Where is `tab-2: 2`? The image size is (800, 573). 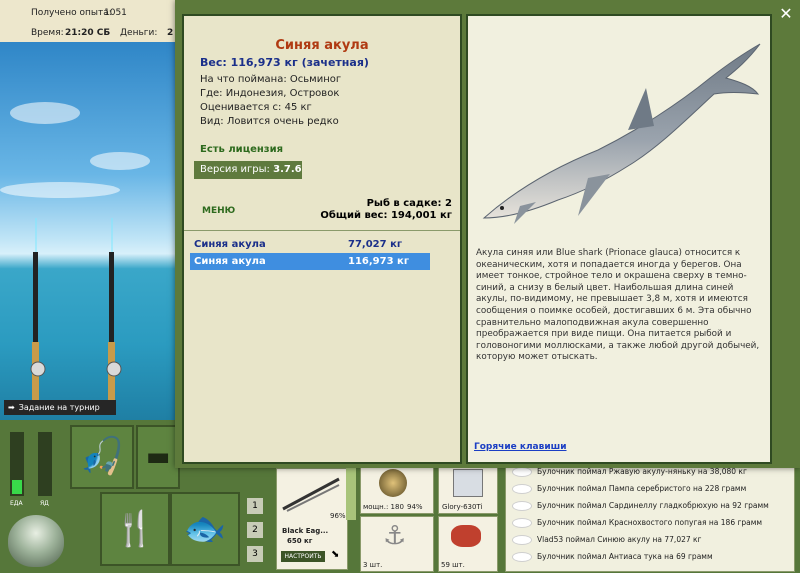 tab-2: 2 is located at coordinates (255, 530).